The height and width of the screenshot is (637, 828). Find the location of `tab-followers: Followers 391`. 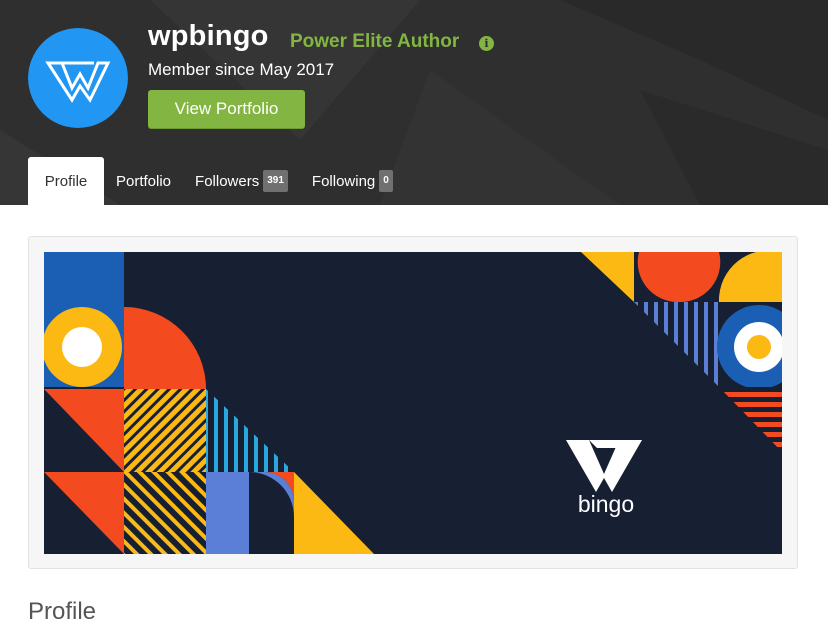

tab-followers: Followers 391 is located at coordinates (241, 181).